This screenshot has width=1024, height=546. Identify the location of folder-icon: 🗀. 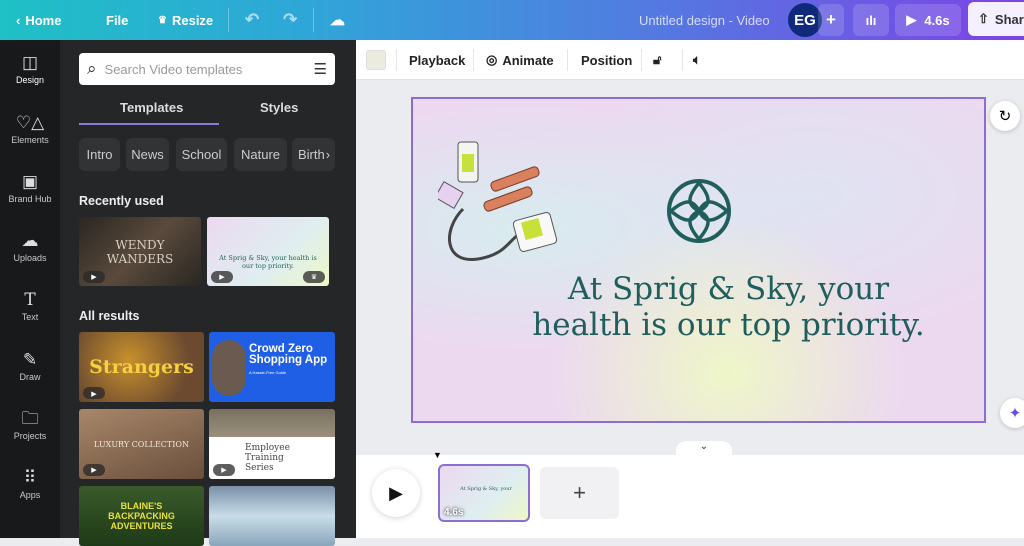
(30, 418).